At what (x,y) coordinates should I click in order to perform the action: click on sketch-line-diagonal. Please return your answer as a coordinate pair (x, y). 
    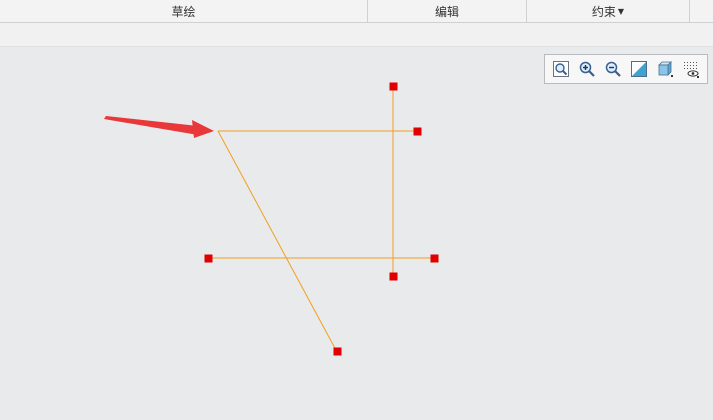
    Looking at the image, I should click on (277, 241).